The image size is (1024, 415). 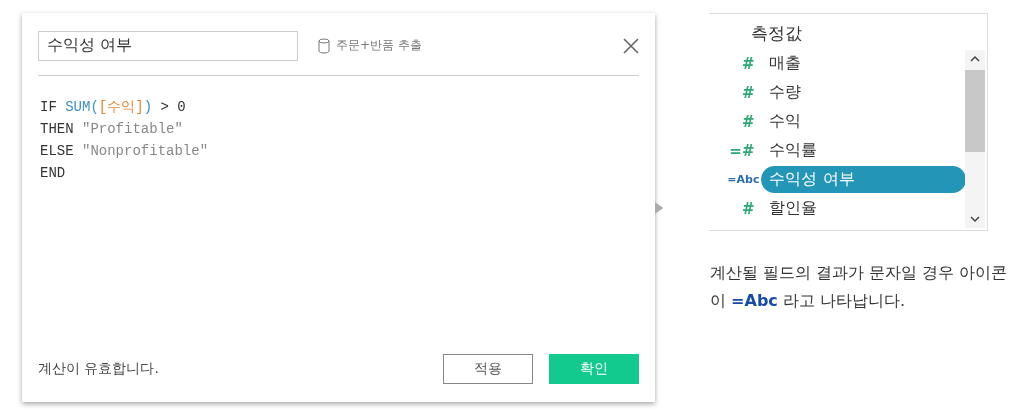 I want to click on code-line: THEN "Profitable", so click(x=111, y=129).